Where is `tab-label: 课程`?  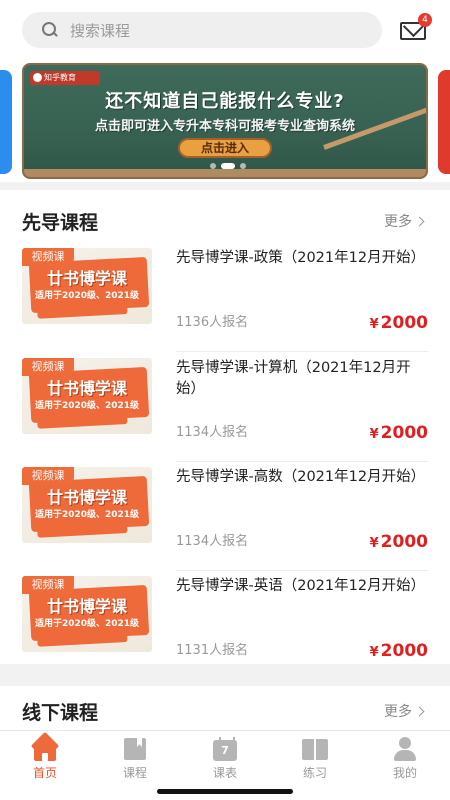
tab-label: 课程 is located at coordinates (134, 773).